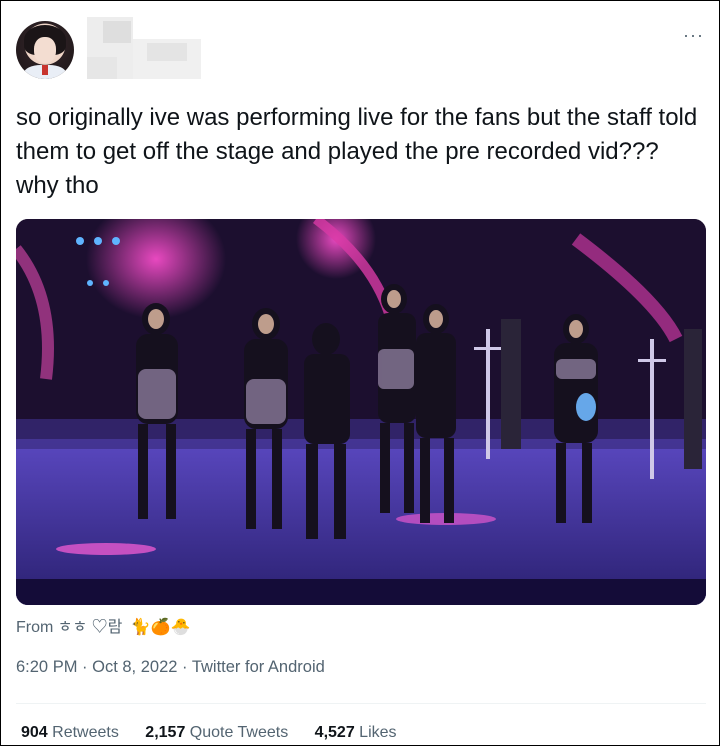  I want to click on retweets-label: Retweets, so click(83, 732).